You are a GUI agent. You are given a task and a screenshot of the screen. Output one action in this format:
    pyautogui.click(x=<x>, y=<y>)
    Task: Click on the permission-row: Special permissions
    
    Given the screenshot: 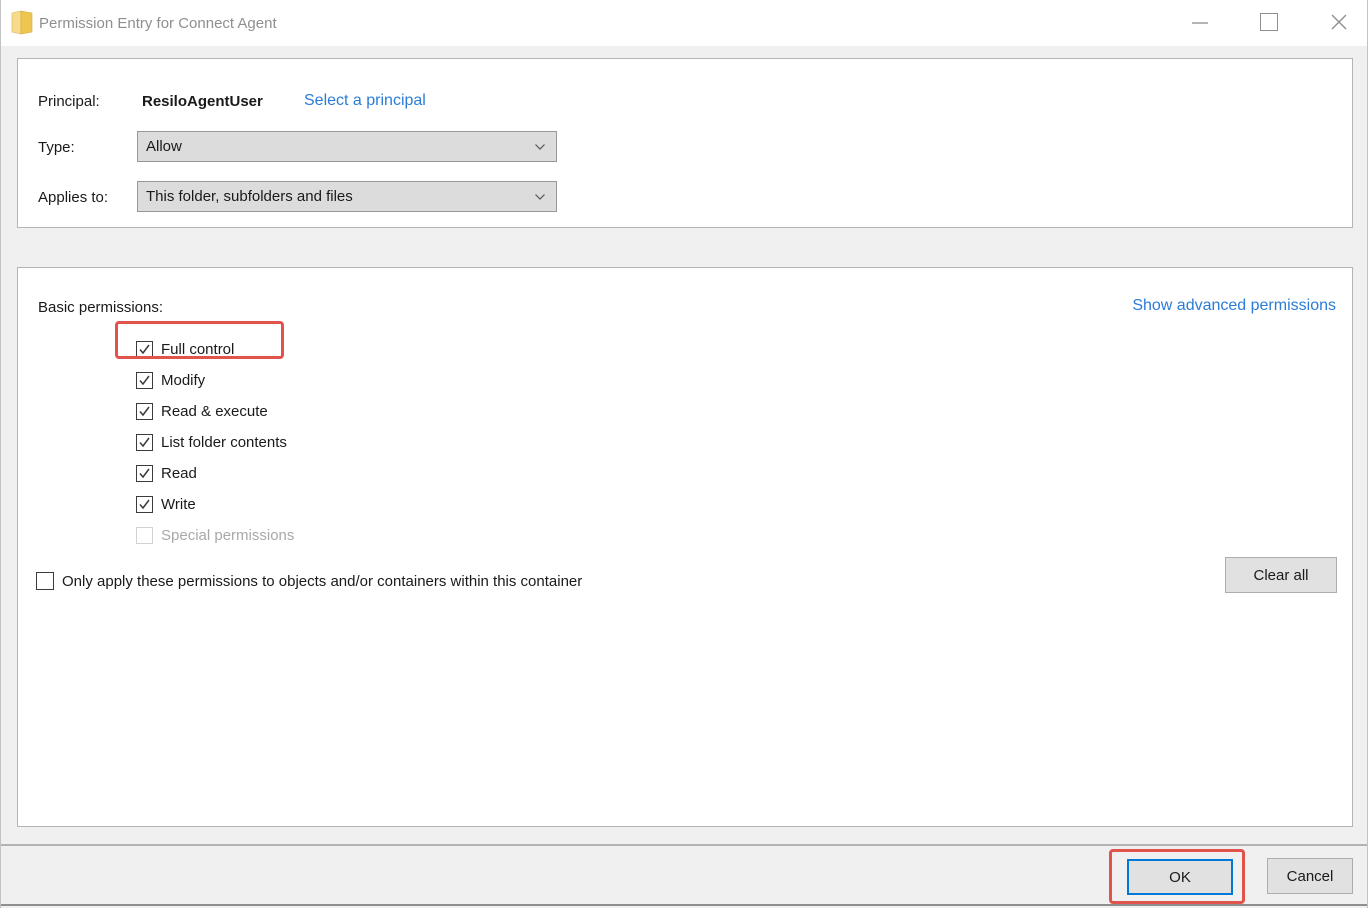 What is the action you would take?
    pyautogui.click(x=215, y=535)
    